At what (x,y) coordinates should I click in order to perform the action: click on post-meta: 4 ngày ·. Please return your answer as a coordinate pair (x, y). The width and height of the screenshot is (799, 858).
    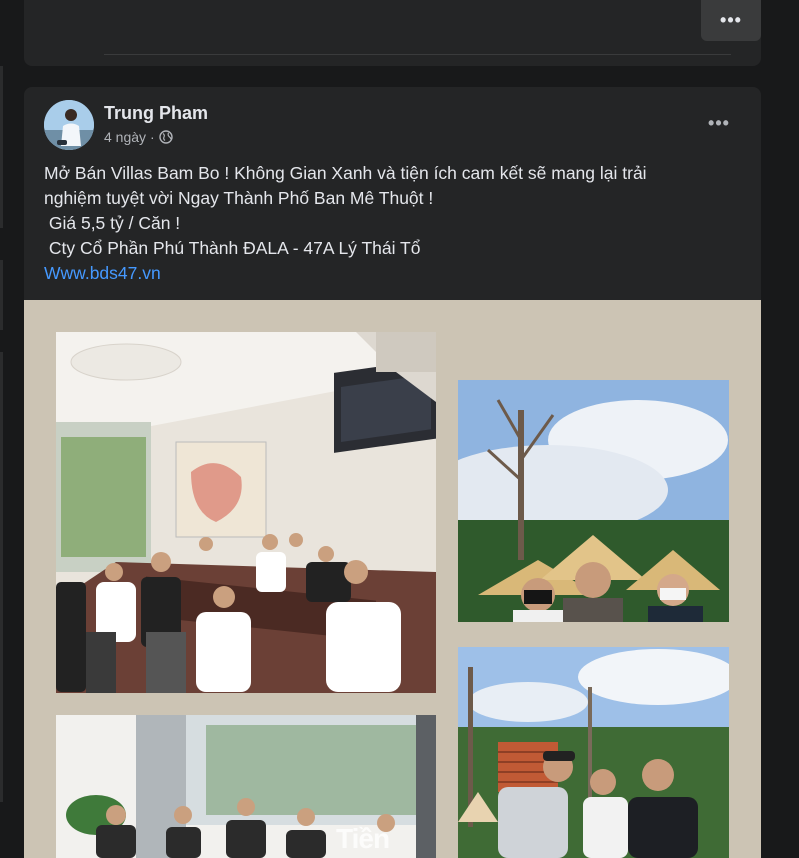
    Looking at the image, I should click on (138, 137).